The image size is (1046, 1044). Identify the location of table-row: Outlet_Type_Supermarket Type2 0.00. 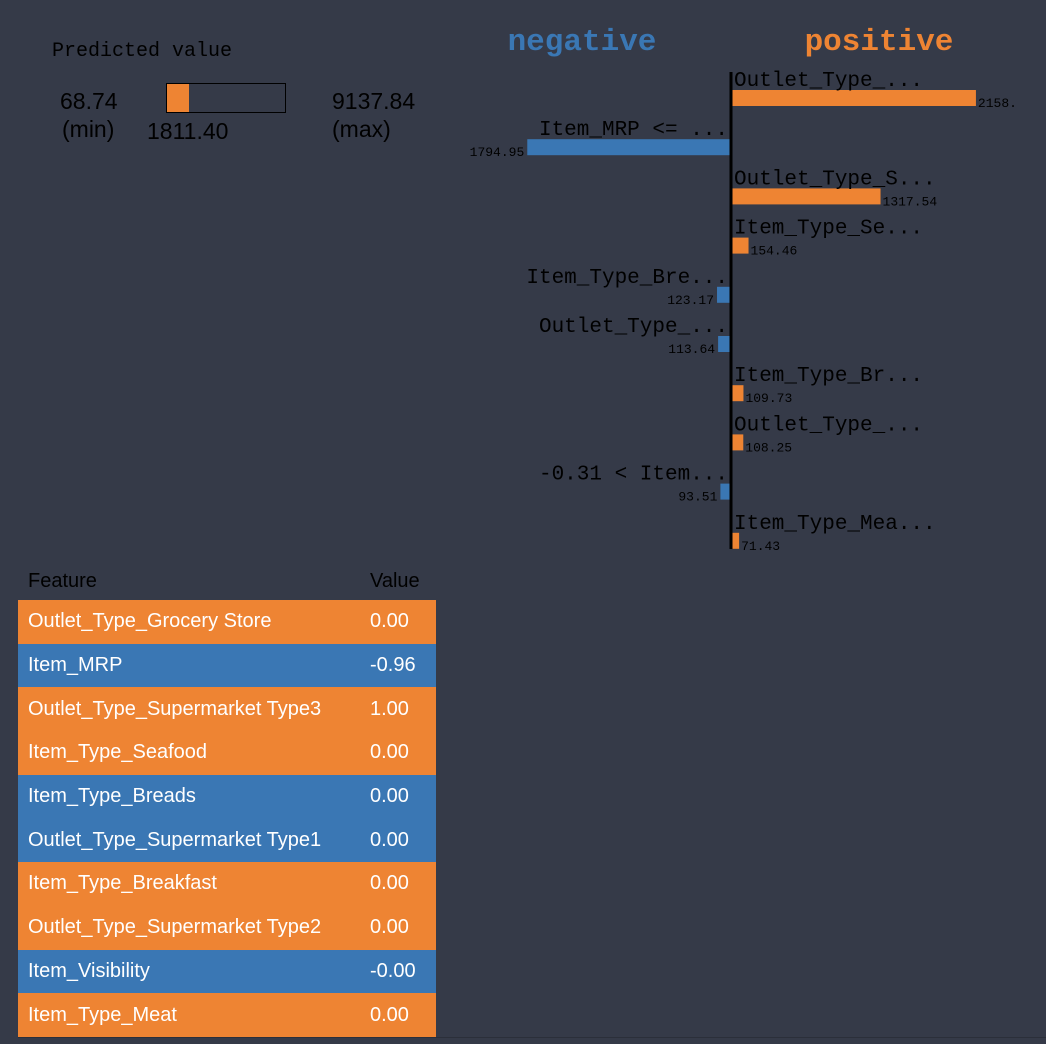
(227, 927).